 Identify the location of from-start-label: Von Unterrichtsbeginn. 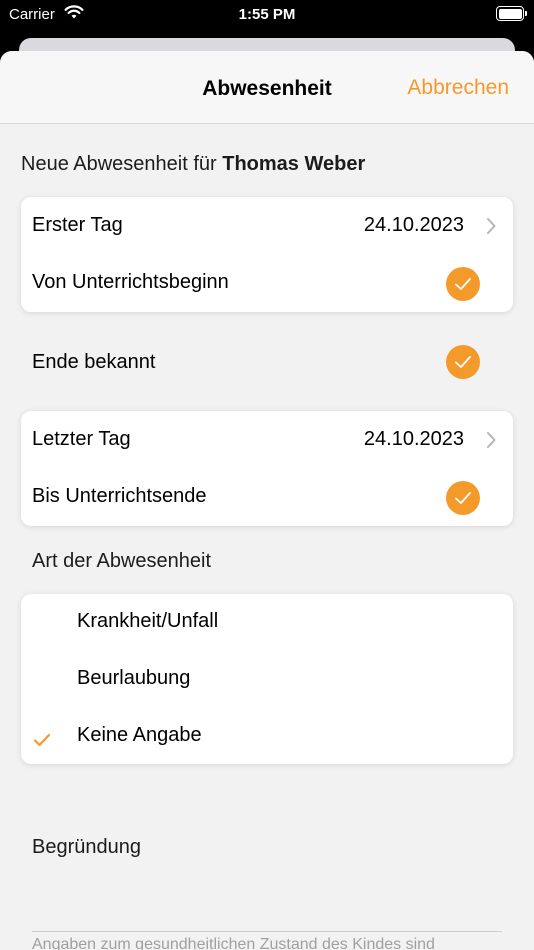
(130, 282).